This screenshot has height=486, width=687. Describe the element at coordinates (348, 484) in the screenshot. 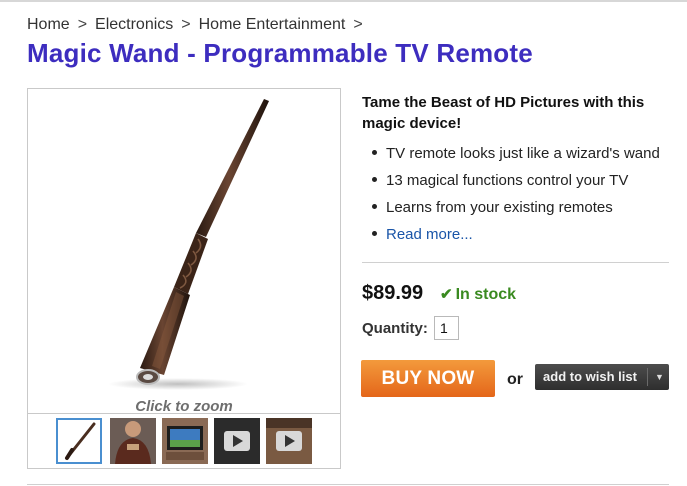

I see `bottom-divider` at that location.